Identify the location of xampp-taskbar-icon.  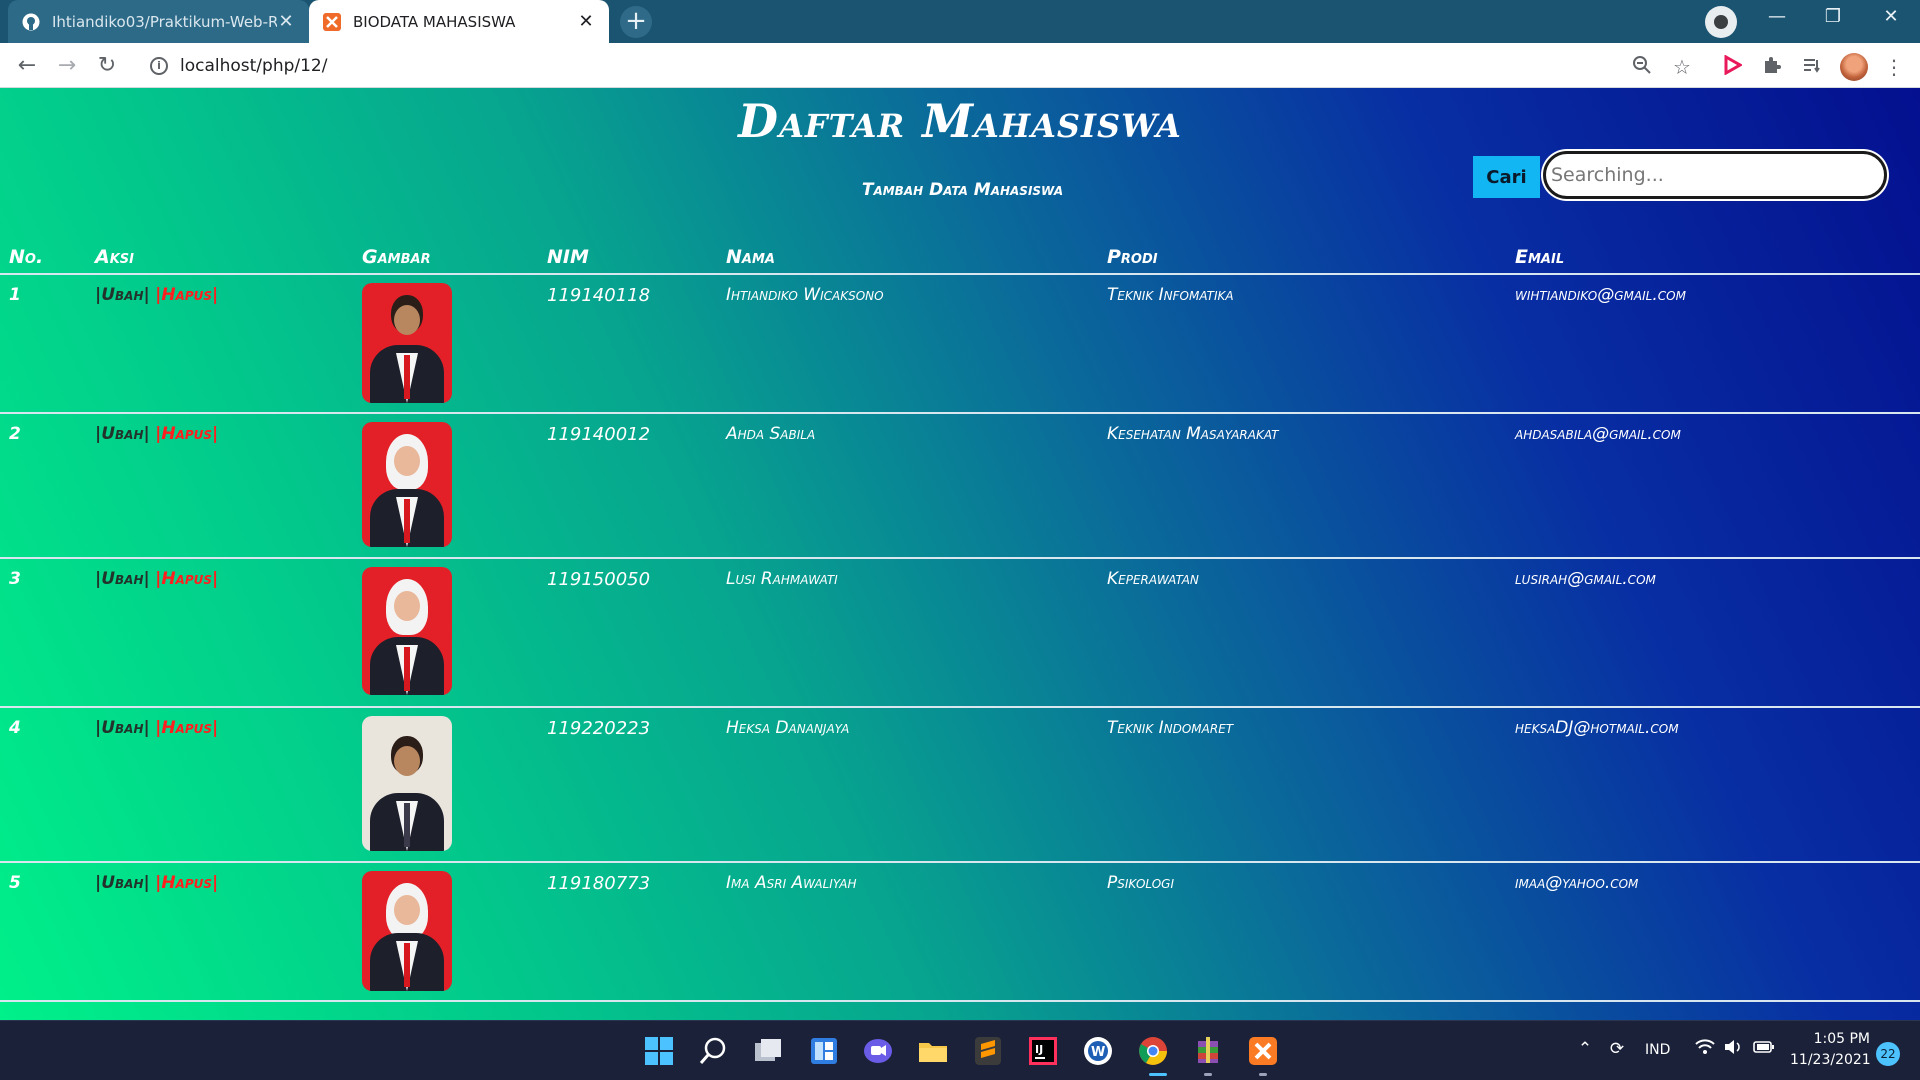
(1263, 1051).